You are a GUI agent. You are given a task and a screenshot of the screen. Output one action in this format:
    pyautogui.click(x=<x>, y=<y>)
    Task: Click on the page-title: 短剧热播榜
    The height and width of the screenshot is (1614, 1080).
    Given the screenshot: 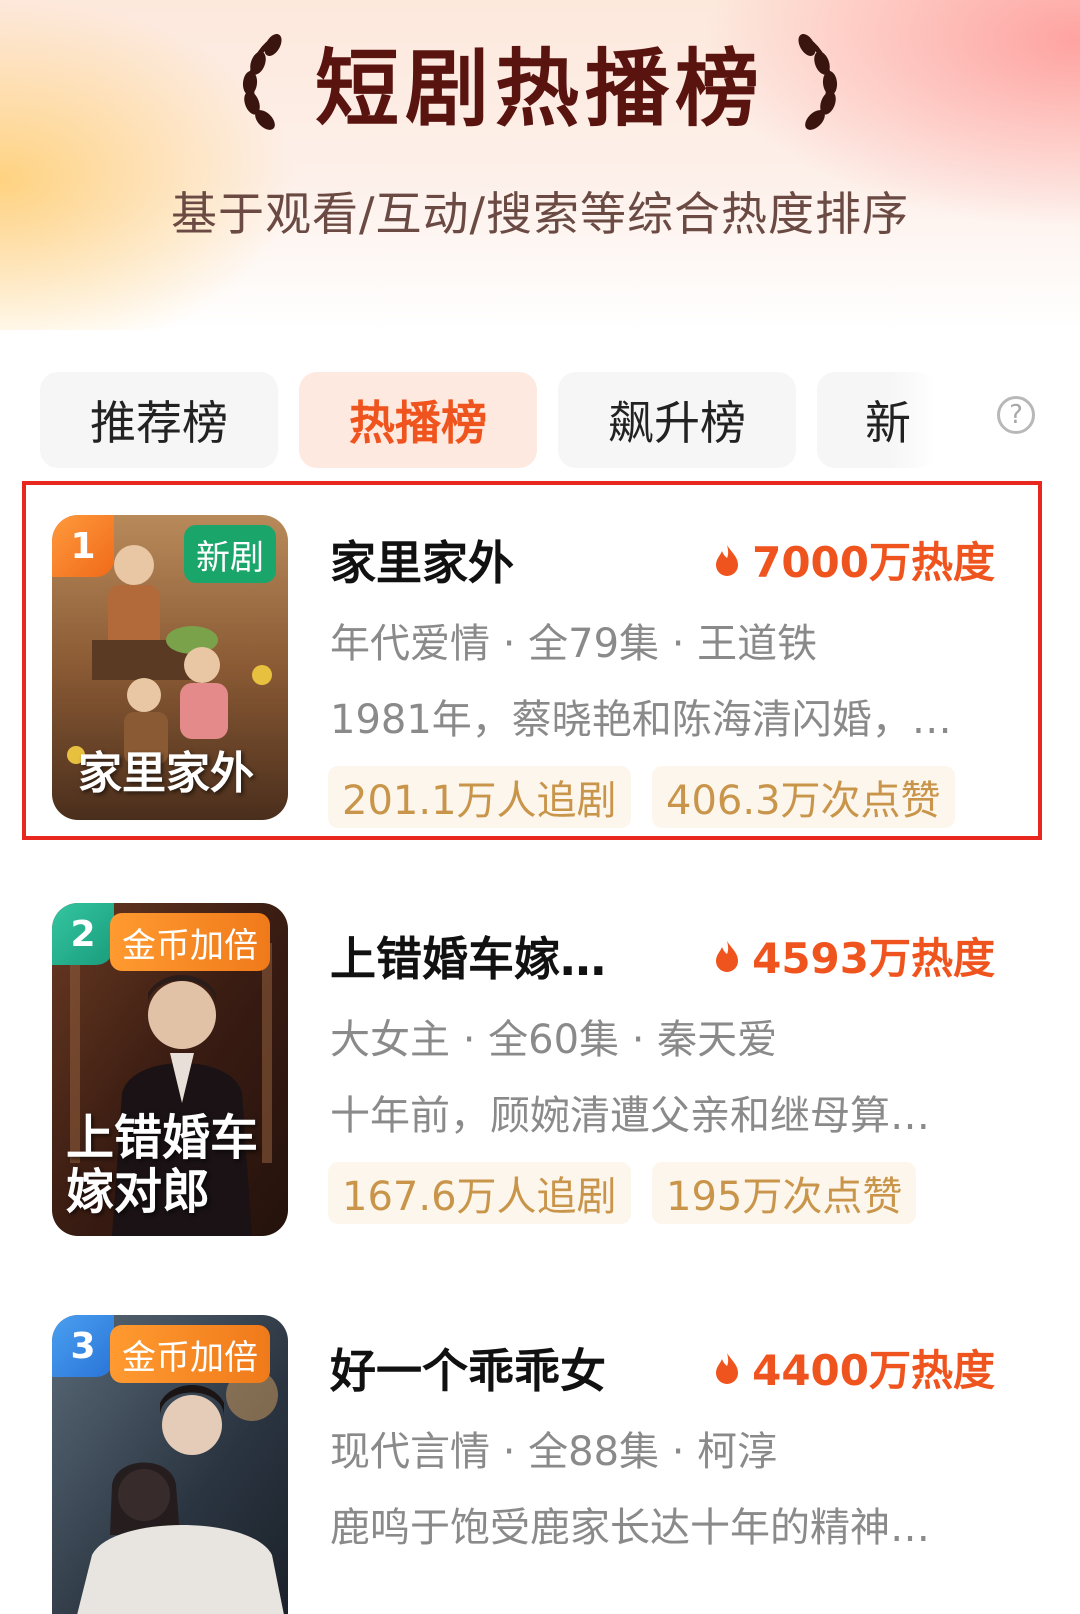 What is the action you would take?
    pyautogui.click(x=539, y=88)
    